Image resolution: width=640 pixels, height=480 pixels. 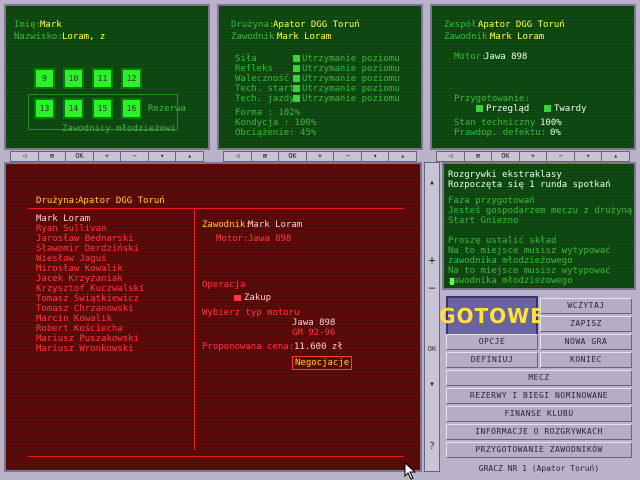 I want to click on rider-list-item: Mirosław Kowalik, so click(x=79, y=269).